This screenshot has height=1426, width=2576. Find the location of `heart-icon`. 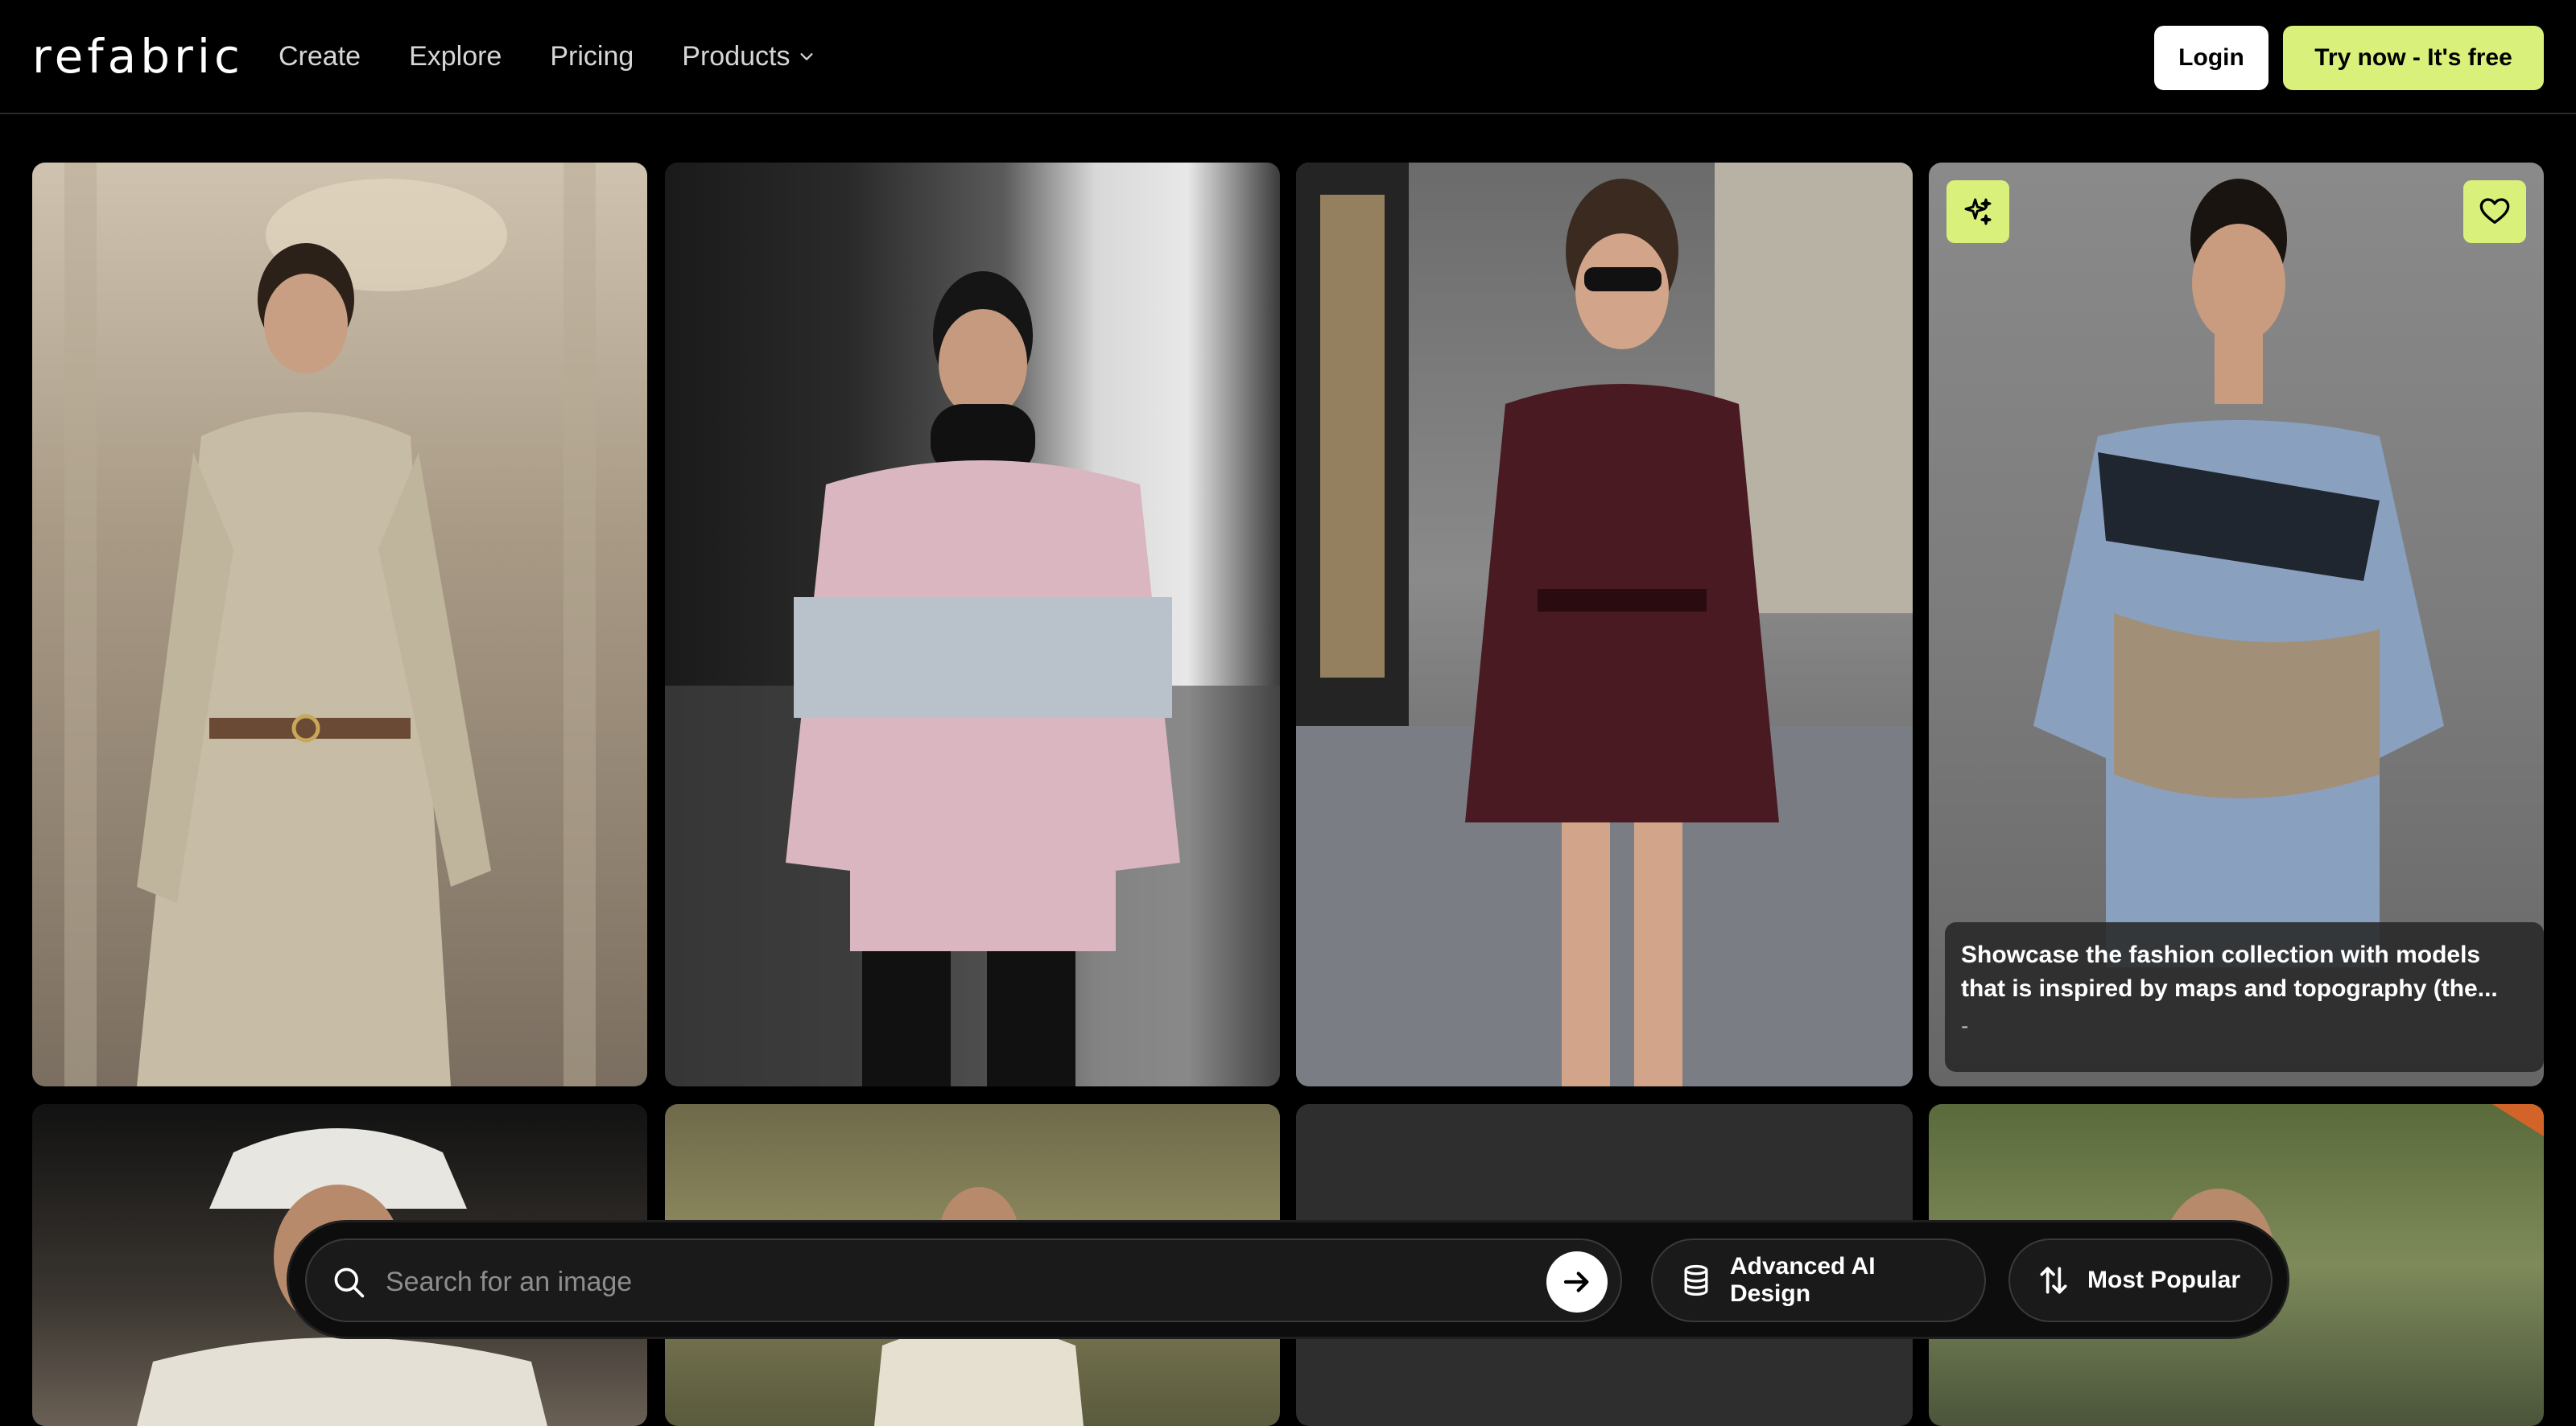

heart-icon is located at coordinates (2494, 211).